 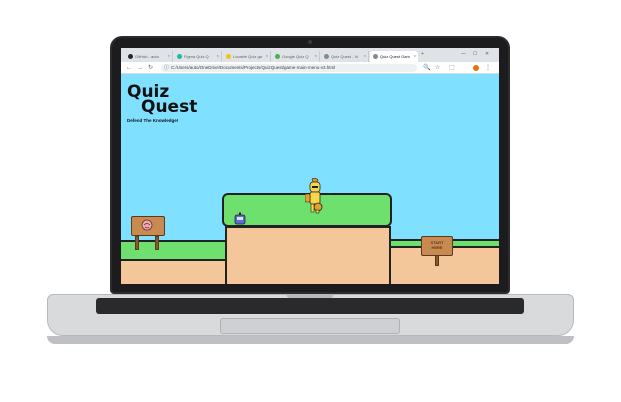 I want to click on menu-icon: ⋮, so click(x=488, y=68).